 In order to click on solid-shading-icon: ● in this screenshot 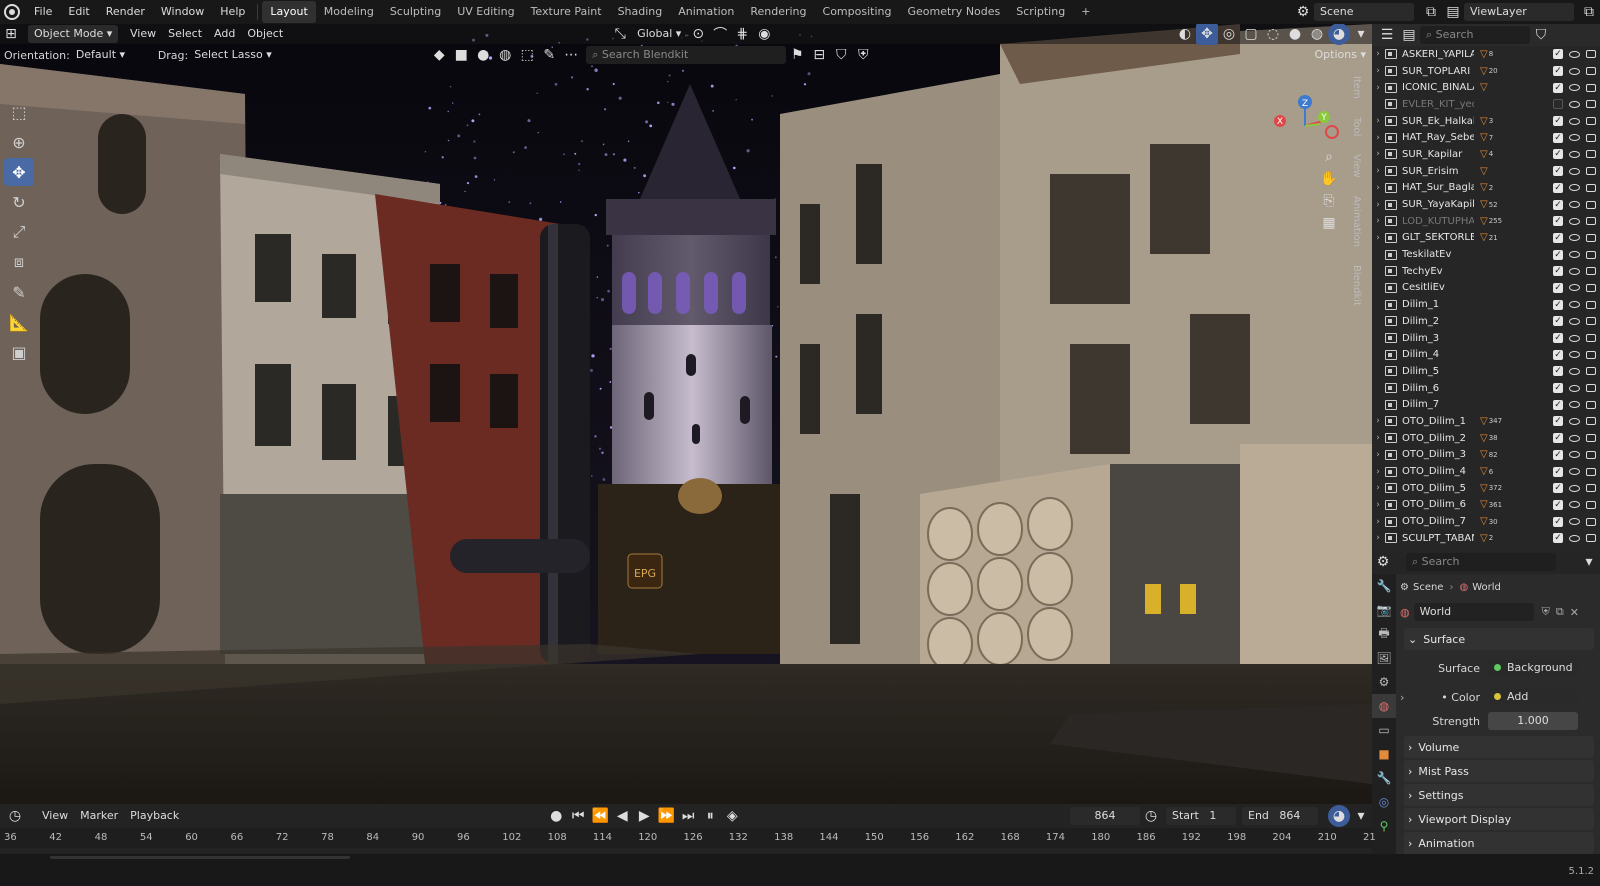, I will do `click(1295, 34)`.